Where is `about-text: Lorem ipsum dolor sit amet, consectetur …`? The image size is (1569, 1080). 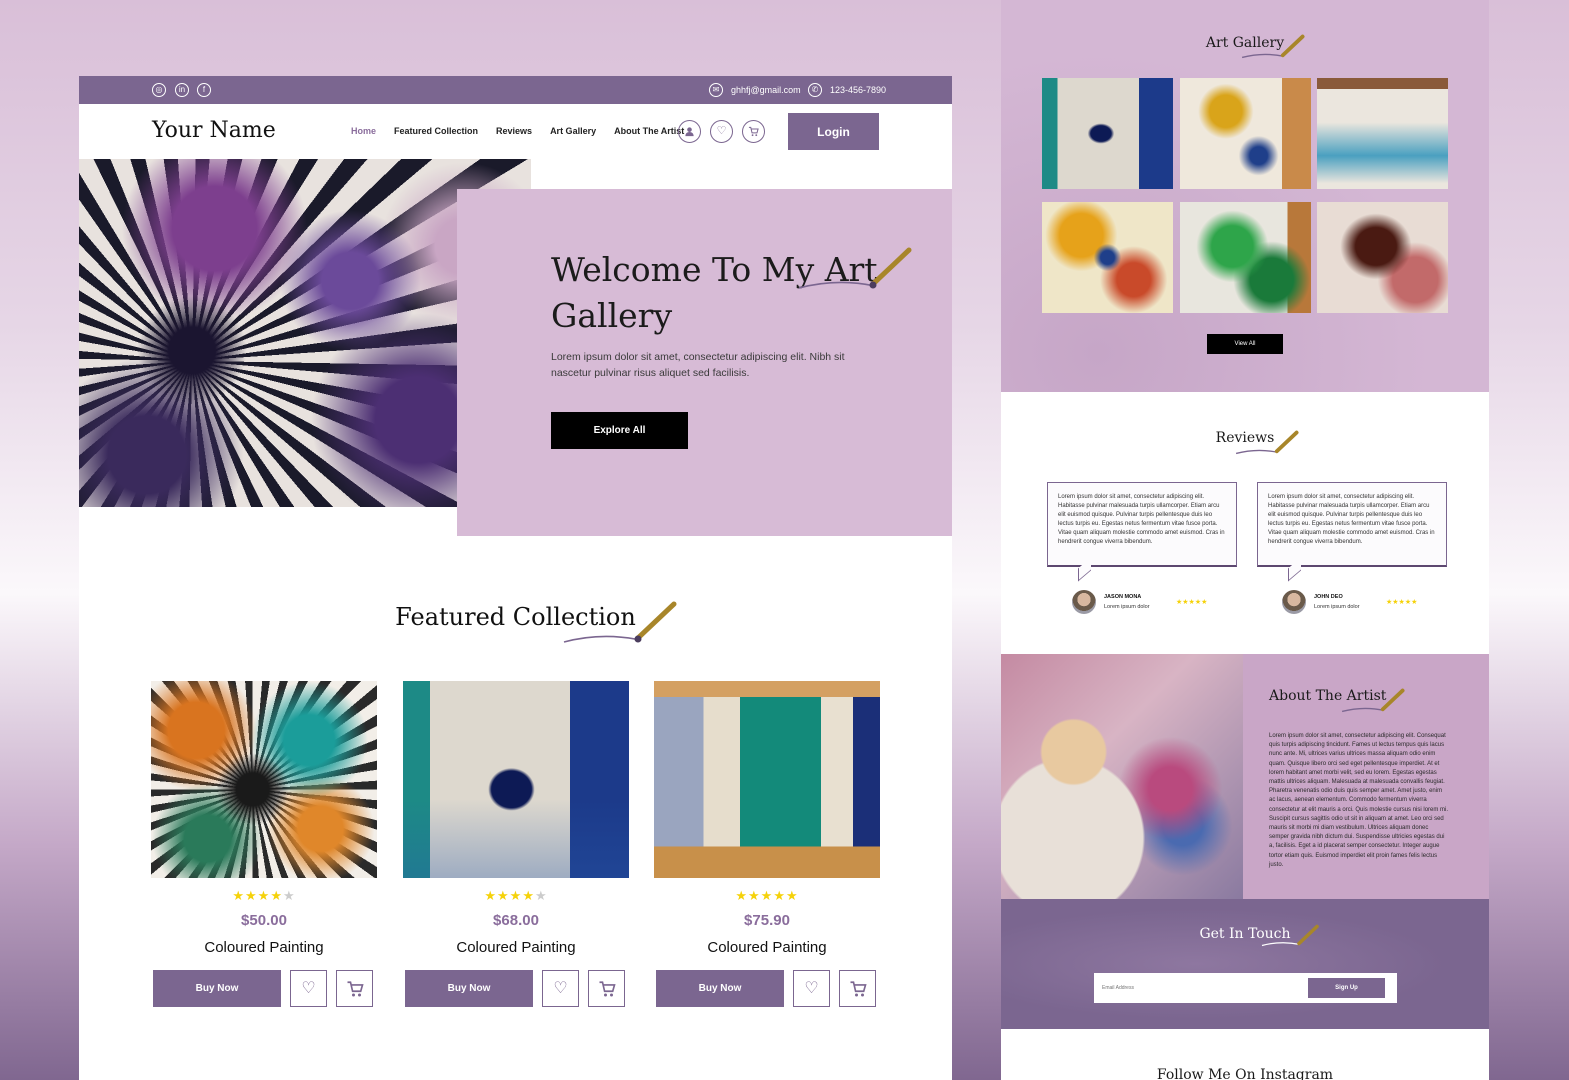
about-text: Lorem ipsum dolor sit amet, consectetur … is located at coordinates (1359, 800).